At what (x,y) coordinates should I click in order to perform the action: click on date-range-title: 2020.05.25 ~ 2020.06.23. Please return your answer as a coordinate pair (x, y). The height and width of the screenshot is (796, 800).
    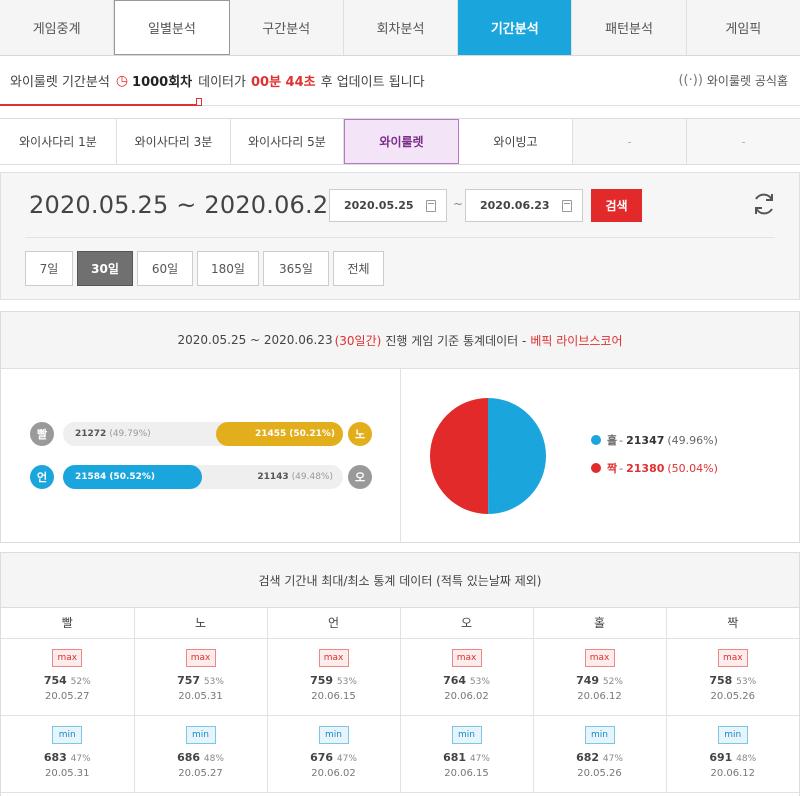
    Looking at the image, I should click on (186, 205).